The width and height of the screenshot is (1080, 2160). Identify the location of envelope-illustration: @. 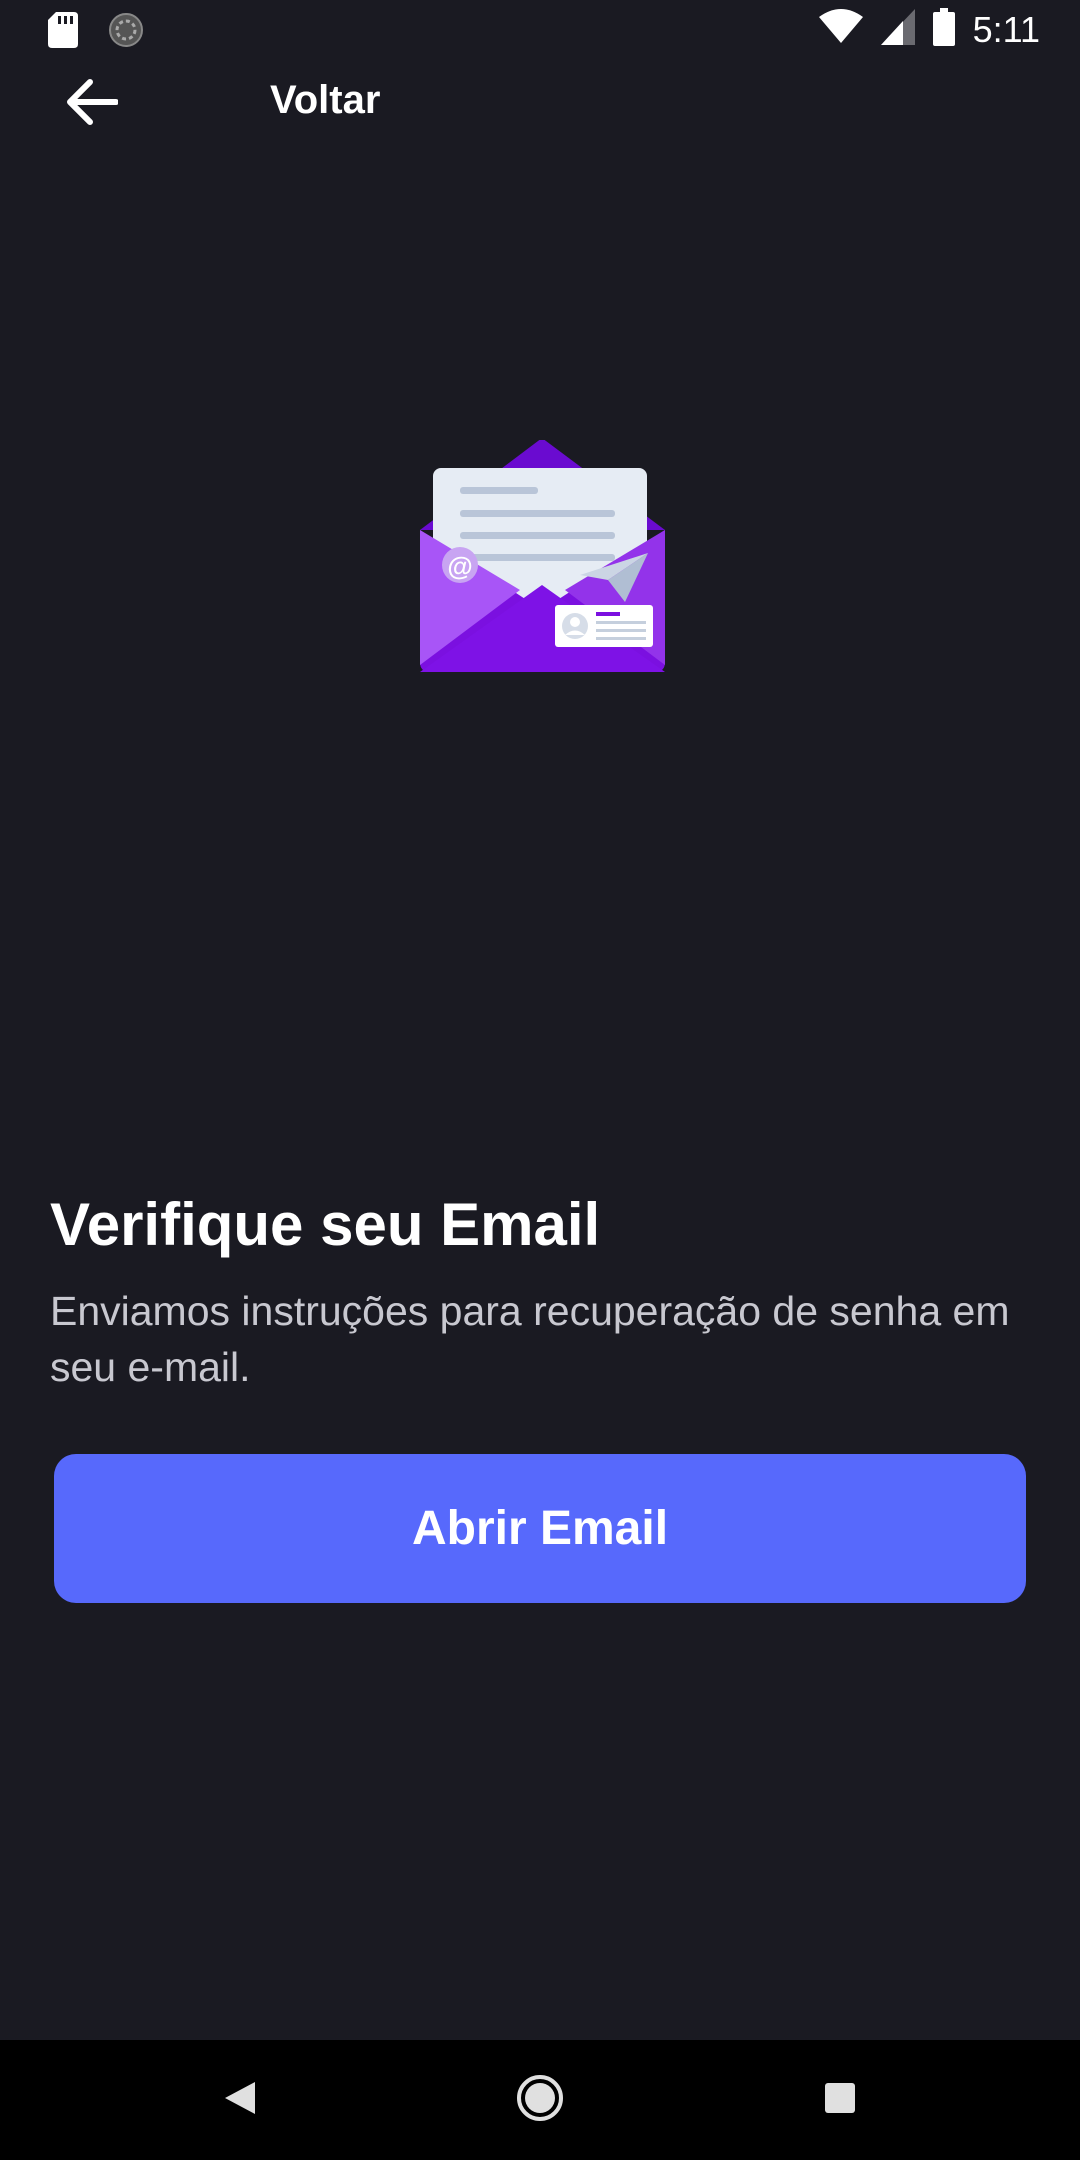
(542, 559).